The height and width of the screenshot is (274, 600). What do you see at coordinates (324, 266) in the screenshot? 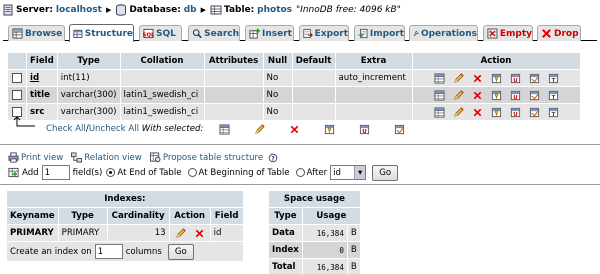
I see `space-usage: 16,384` at bounding box center [324, 266].